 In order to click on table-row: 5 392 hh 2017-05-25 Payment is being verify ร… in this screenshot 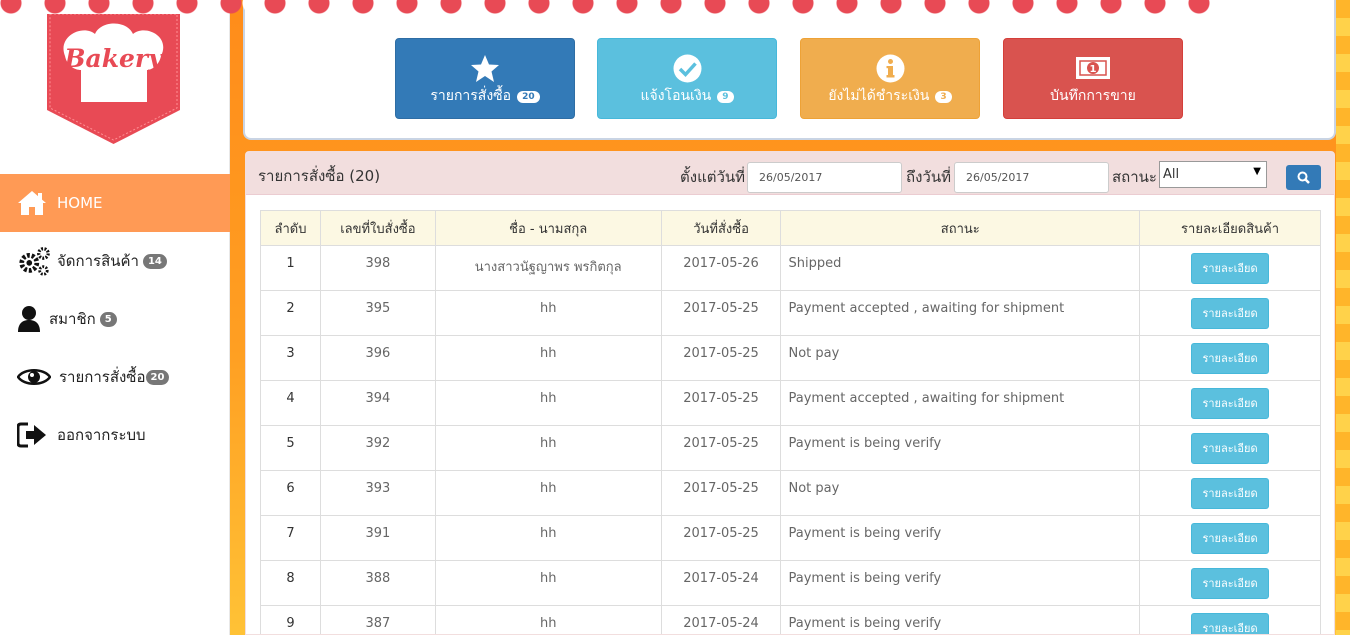, I will do `click(790, 448)`.